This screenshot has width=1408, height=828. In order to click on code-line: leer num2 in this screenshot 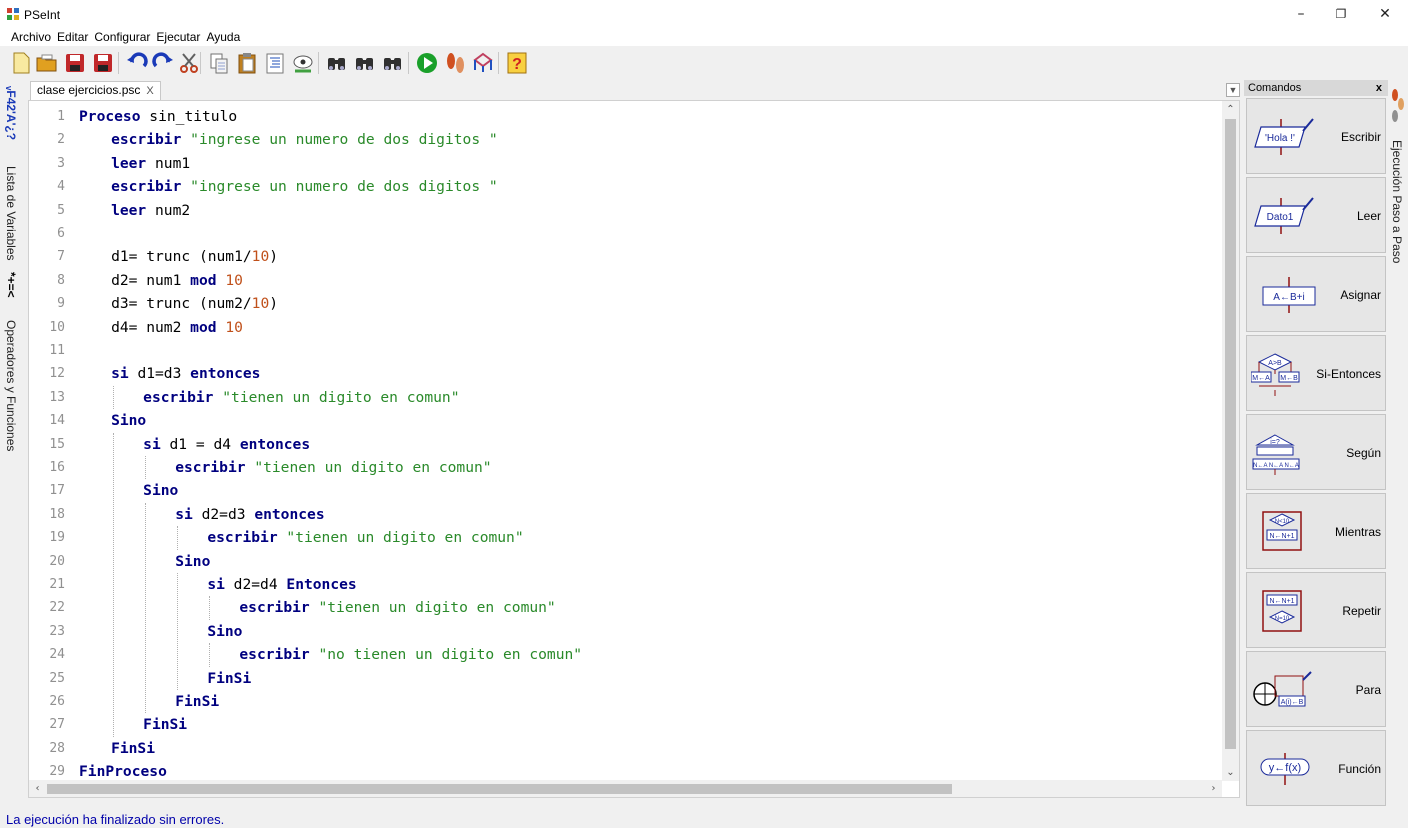, I will do `click(150, 210)`.